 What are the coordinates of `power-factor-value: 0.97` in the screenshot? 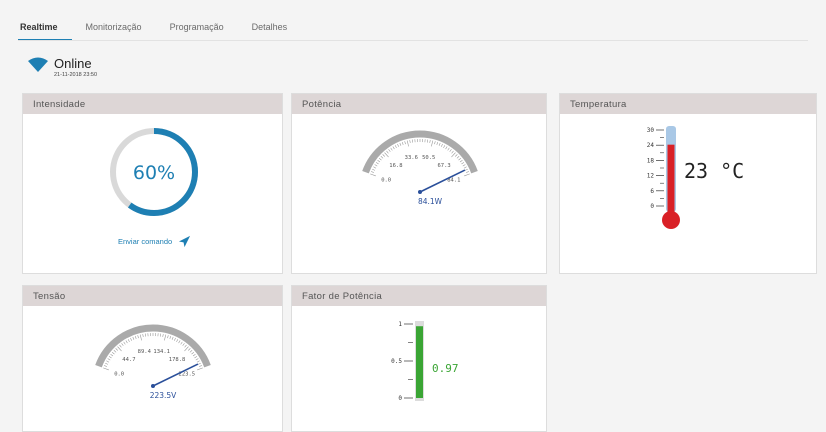 It's located at (445, 368).